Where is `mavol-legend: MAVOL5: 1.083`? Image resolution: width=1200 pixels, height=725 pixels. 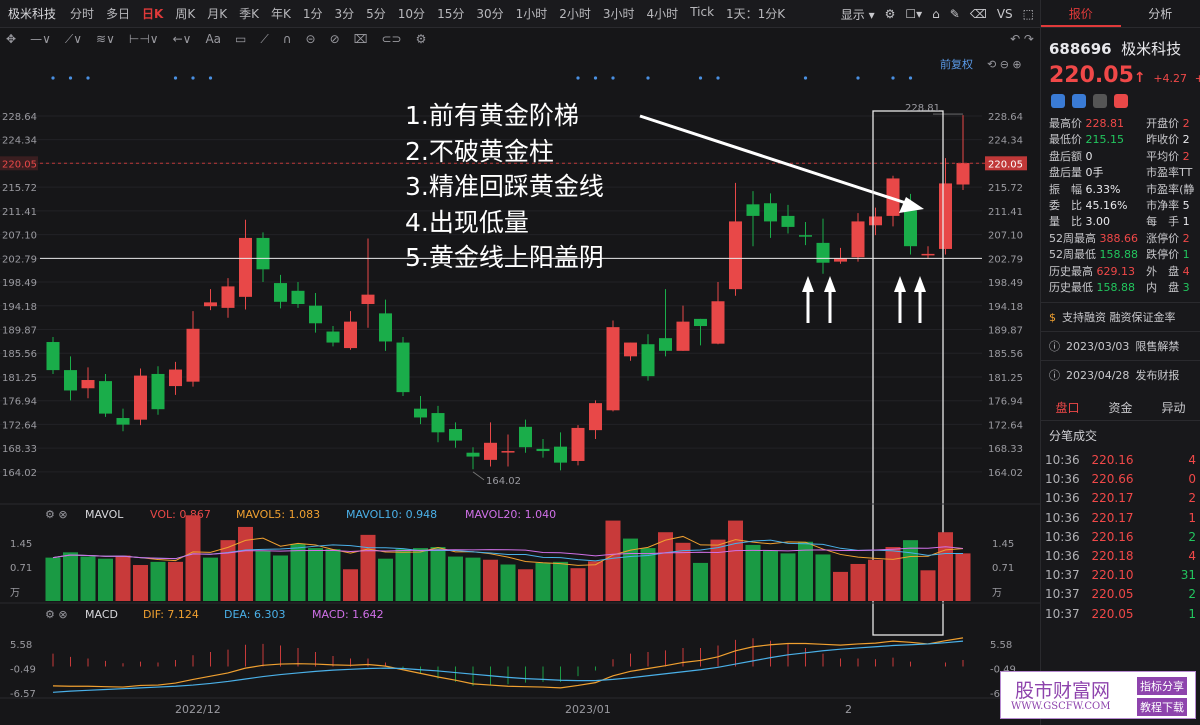 mavol-legend: MAVOL5: 1.083 is located at coordinates (278, 514).